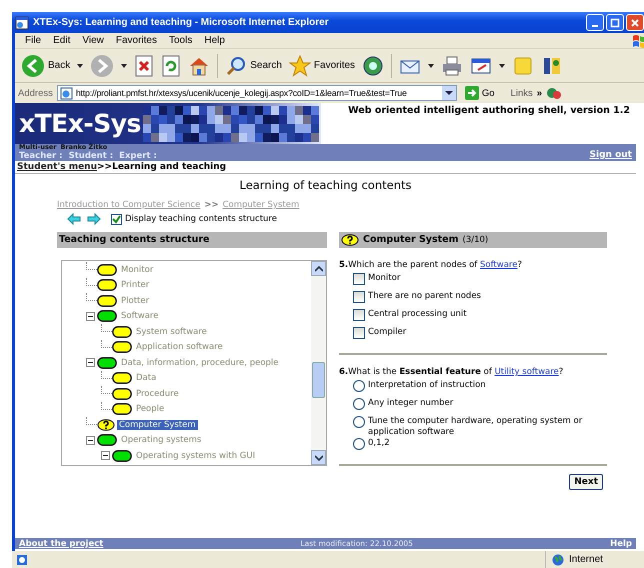 The width and height of the screenshot is (644, 568). What do you see at coordinates (427, 385) in the screenshot?
I see `answer-option: Interpretation of instruction` at bounding box center [427, 385].